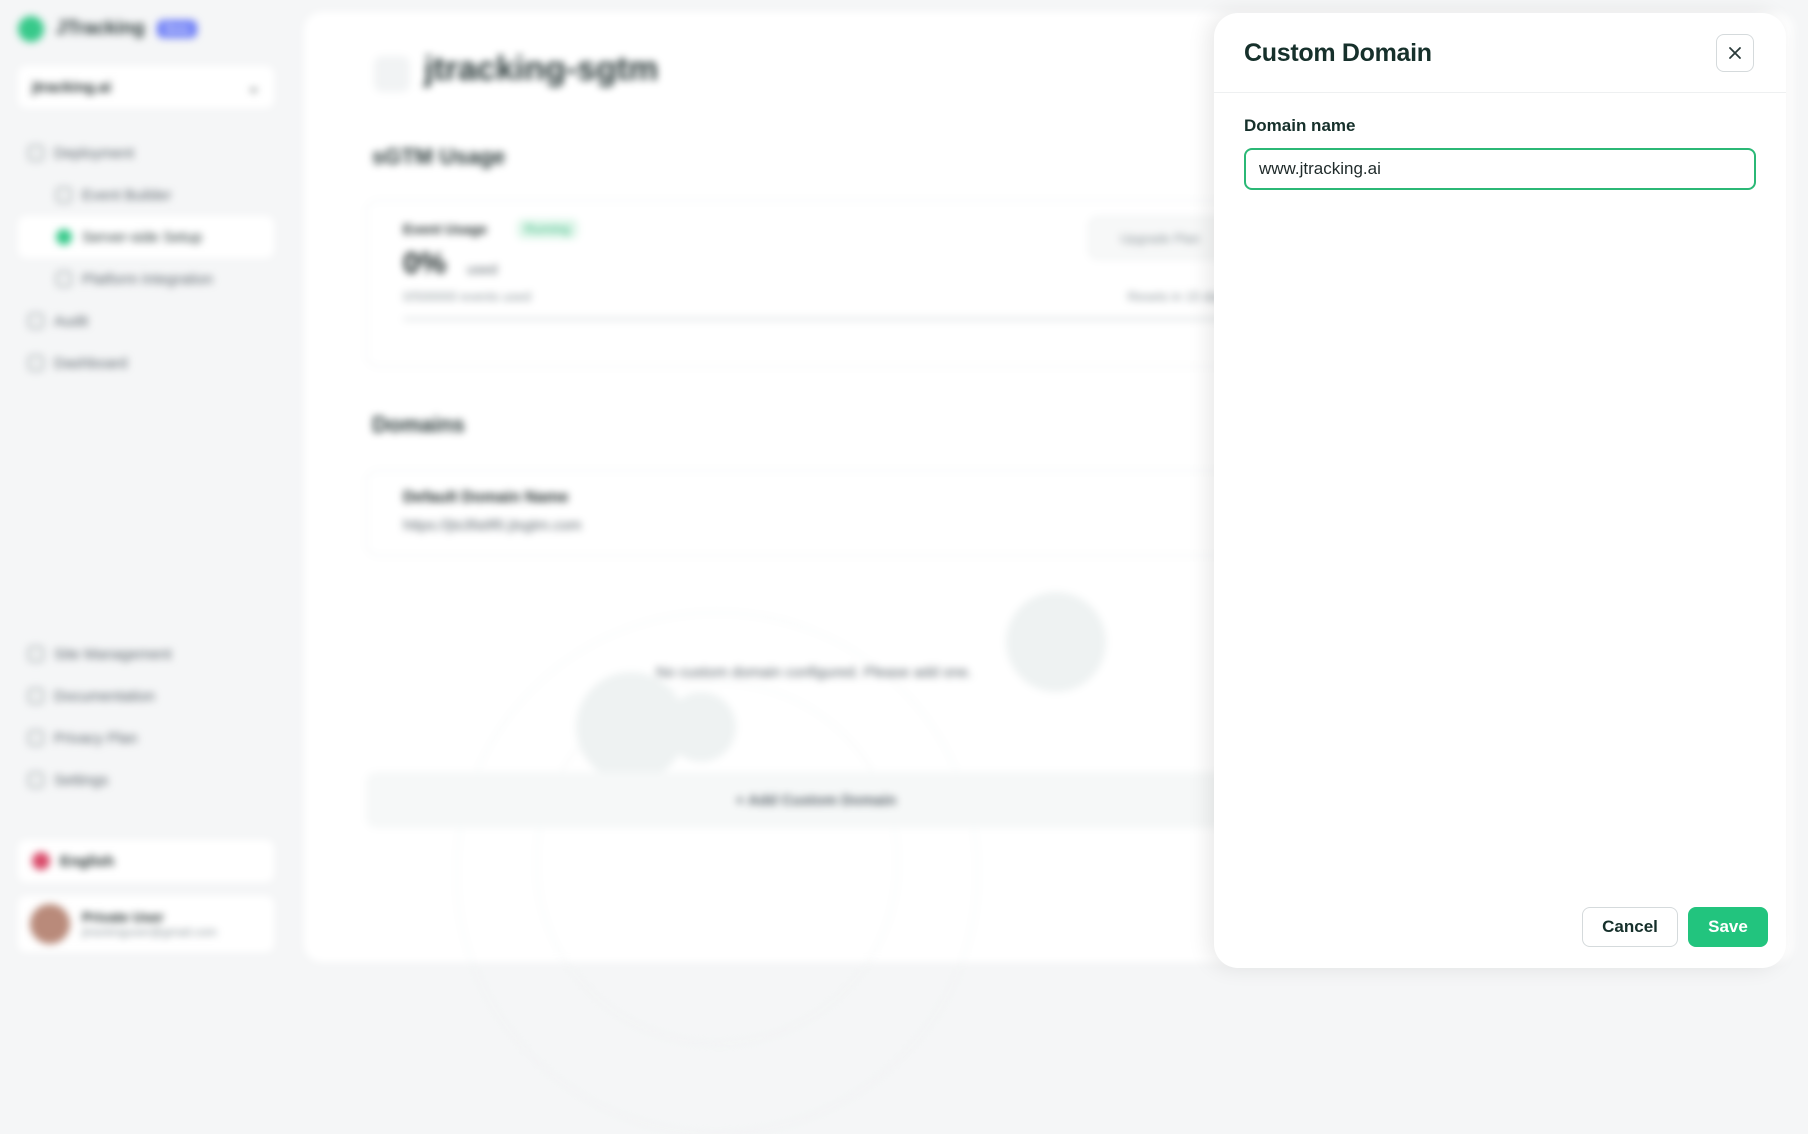  Describe the element at coordinates (1500, 169) in the screenshot. I see `domain-name-input` at that location.